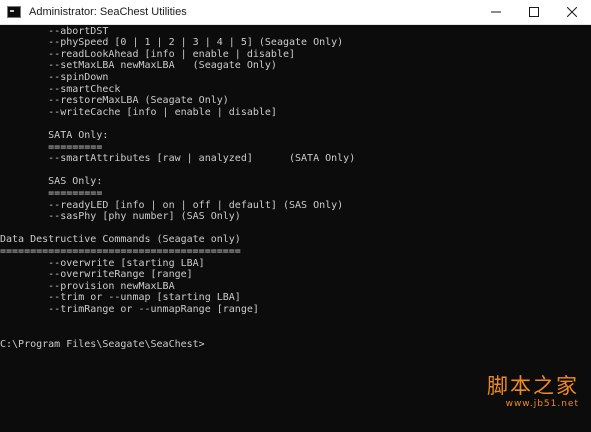 This screenshot has height=432, width=591. I want to click on maximize-icon, so click(534, 12).